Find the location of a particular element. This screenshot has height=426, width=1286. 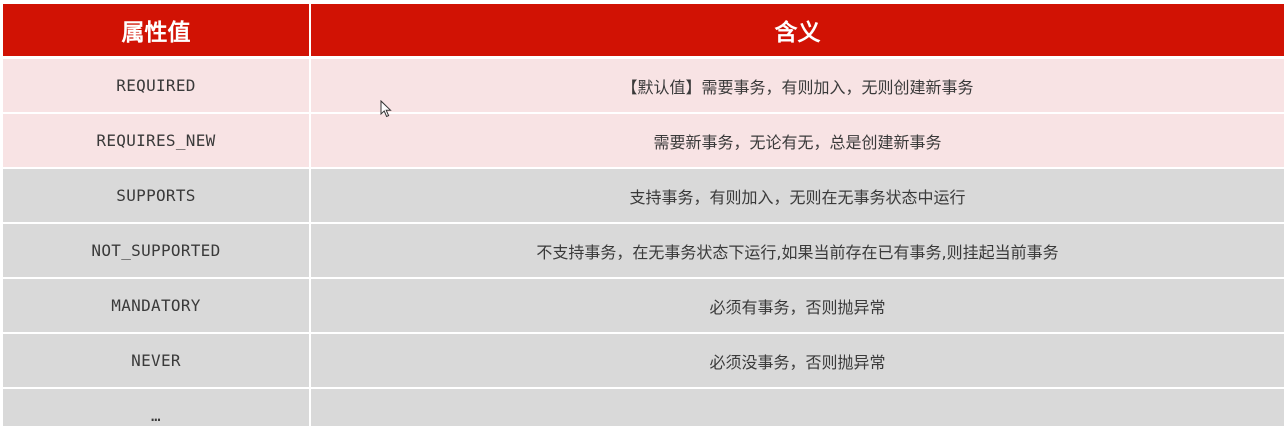

meaning-cell: 不支持事务，在无事务状态下运行,如果当前存在已有事务,则挂起当前事务 is located at coordinates (797, 249).